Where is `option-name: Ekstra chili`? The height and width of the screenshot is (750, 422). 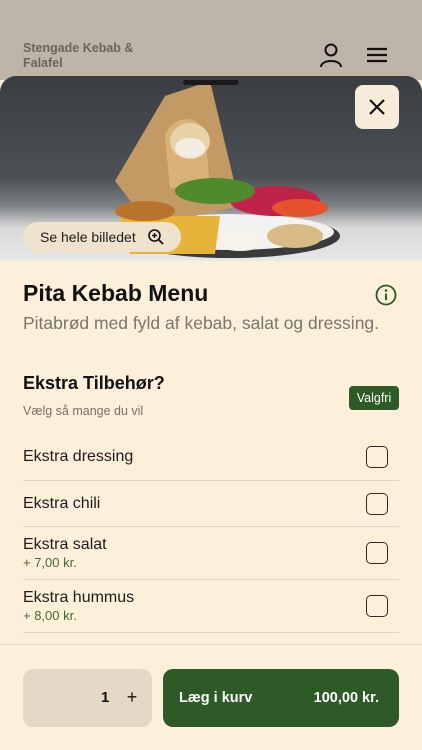
option-name: Ekstra chili is located at coordinates (62, 503).